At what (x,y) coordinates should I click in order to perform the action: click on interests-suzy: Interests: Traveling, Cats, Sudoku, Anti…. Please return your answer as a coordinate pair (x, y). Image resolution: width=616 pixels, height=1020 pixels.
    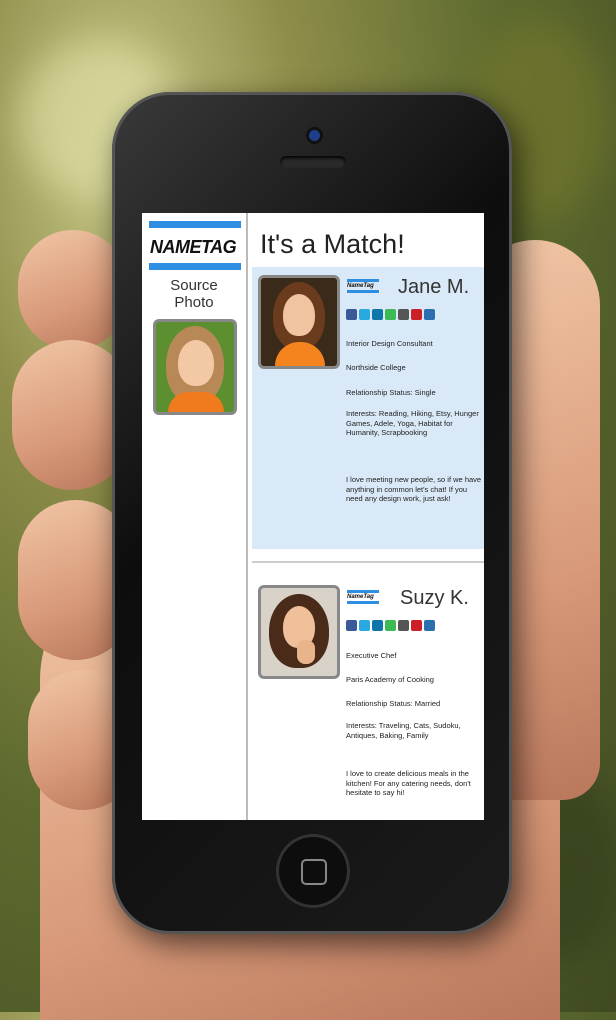
    Looking at the image, I should click on (403, 730).